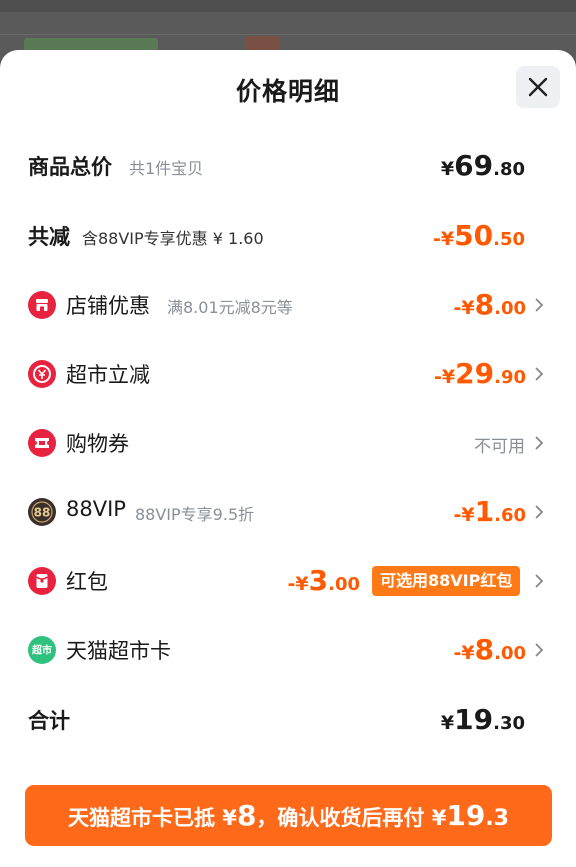  I want to click on svg-text: 88, so click(42, 513).